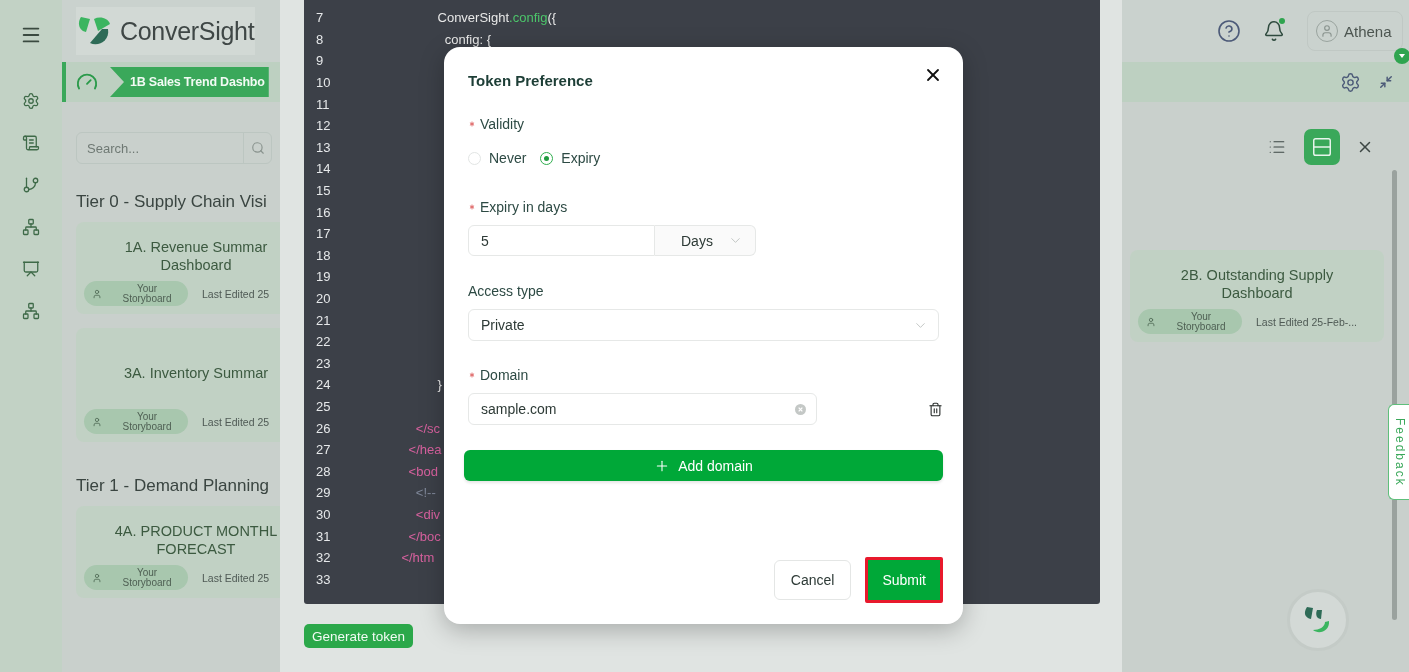 This screenshot has width=1409, height=672. I want to click on code-line: <div, so click(427, 514).